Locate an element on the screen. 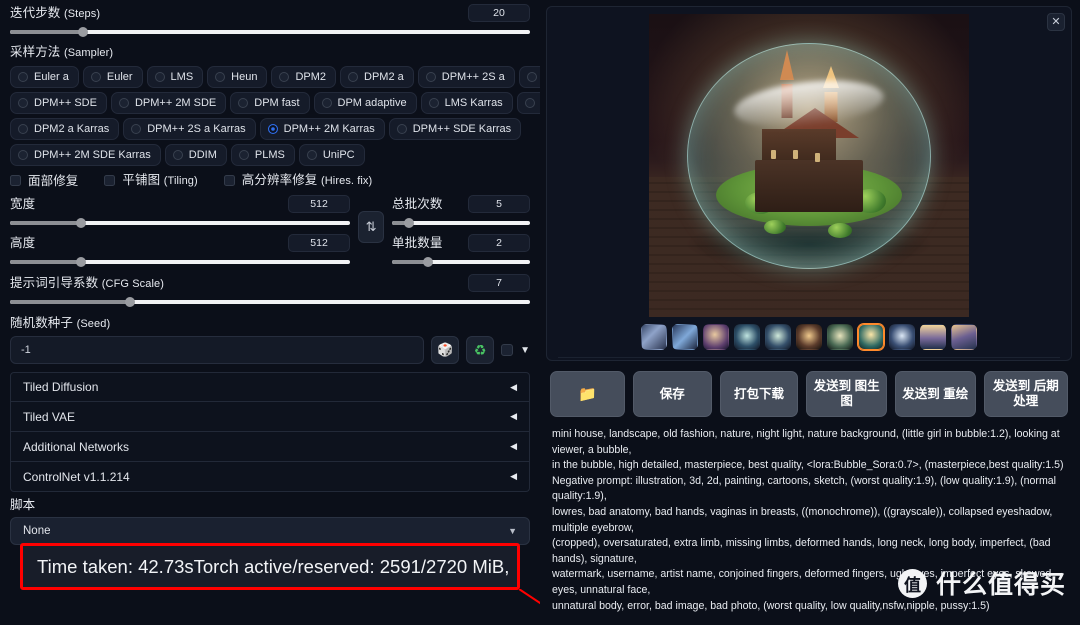 Image resolution: width=1080 pixels, height=625 pixels. sampler-option-label: Heun is located at coordinates (244, 77).